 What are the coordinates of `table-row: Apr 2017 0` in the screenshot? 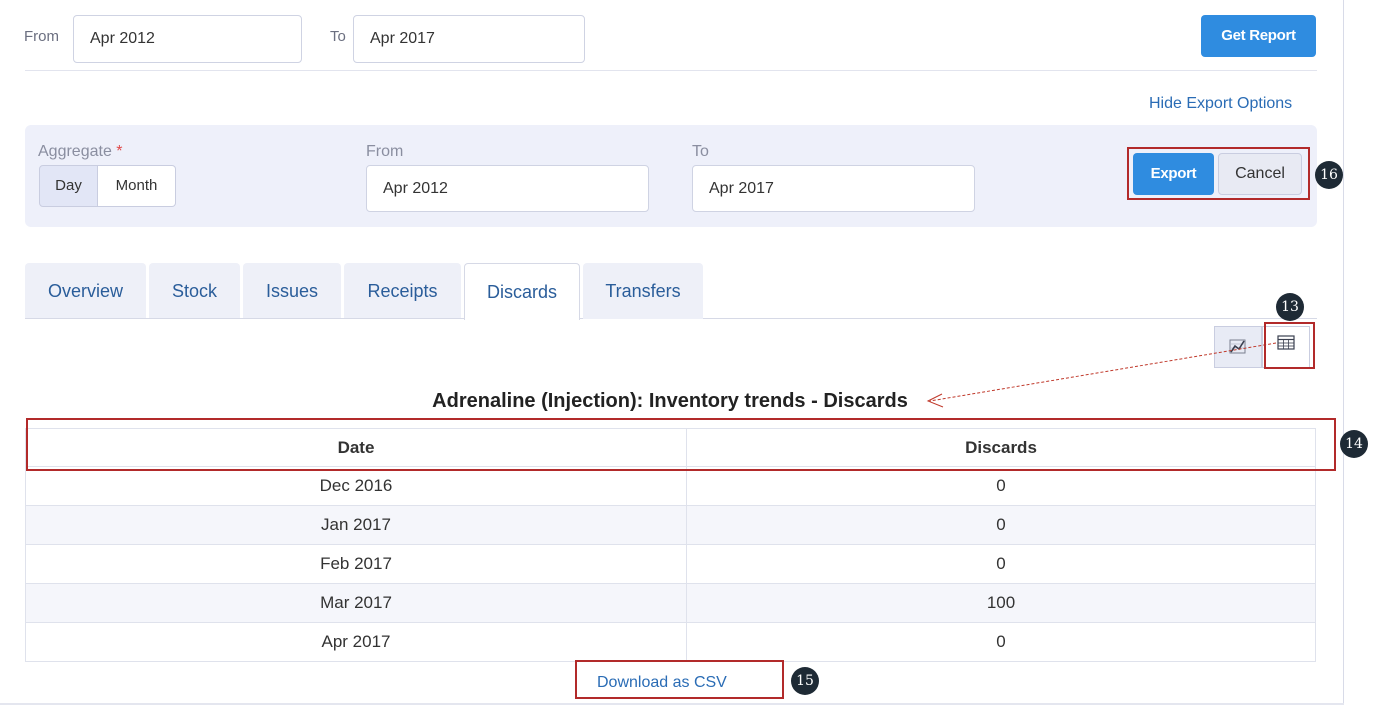 It's located at (670, 642).